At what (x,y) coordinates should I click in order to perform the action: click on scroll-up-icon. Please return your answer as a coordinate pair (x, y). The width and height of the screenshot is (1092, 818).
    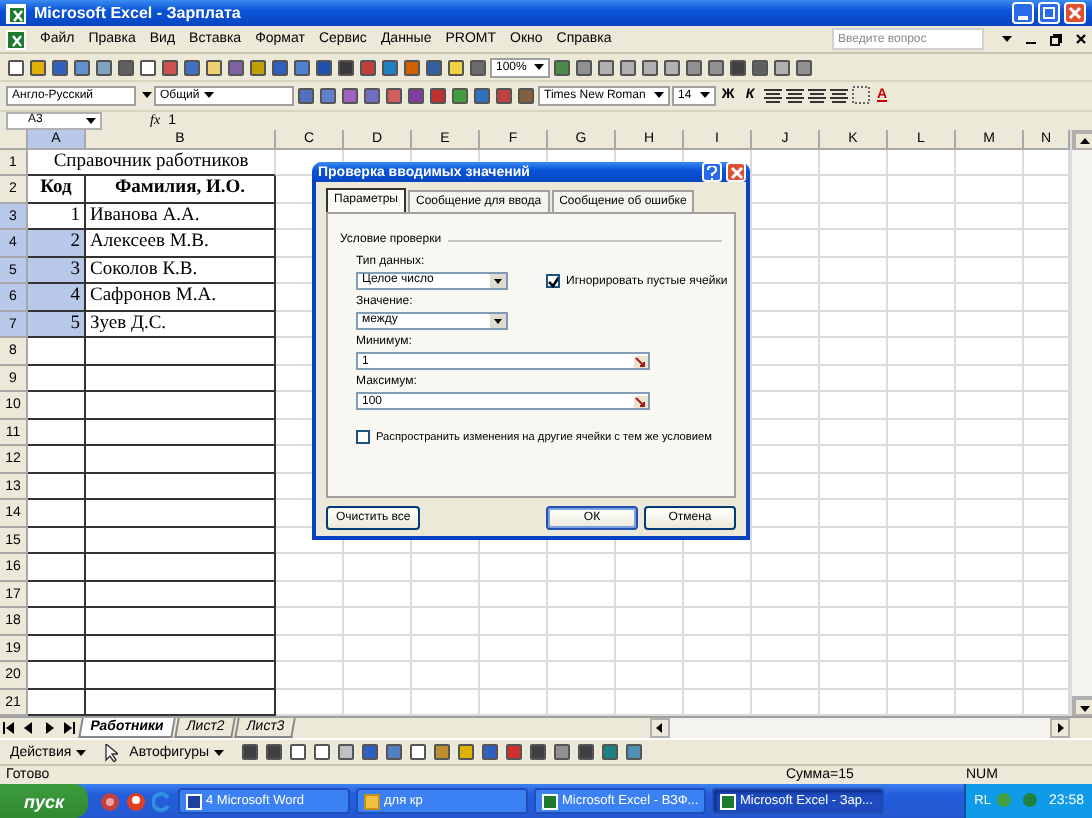
    Looking at the image, I should click on (1082, 139).